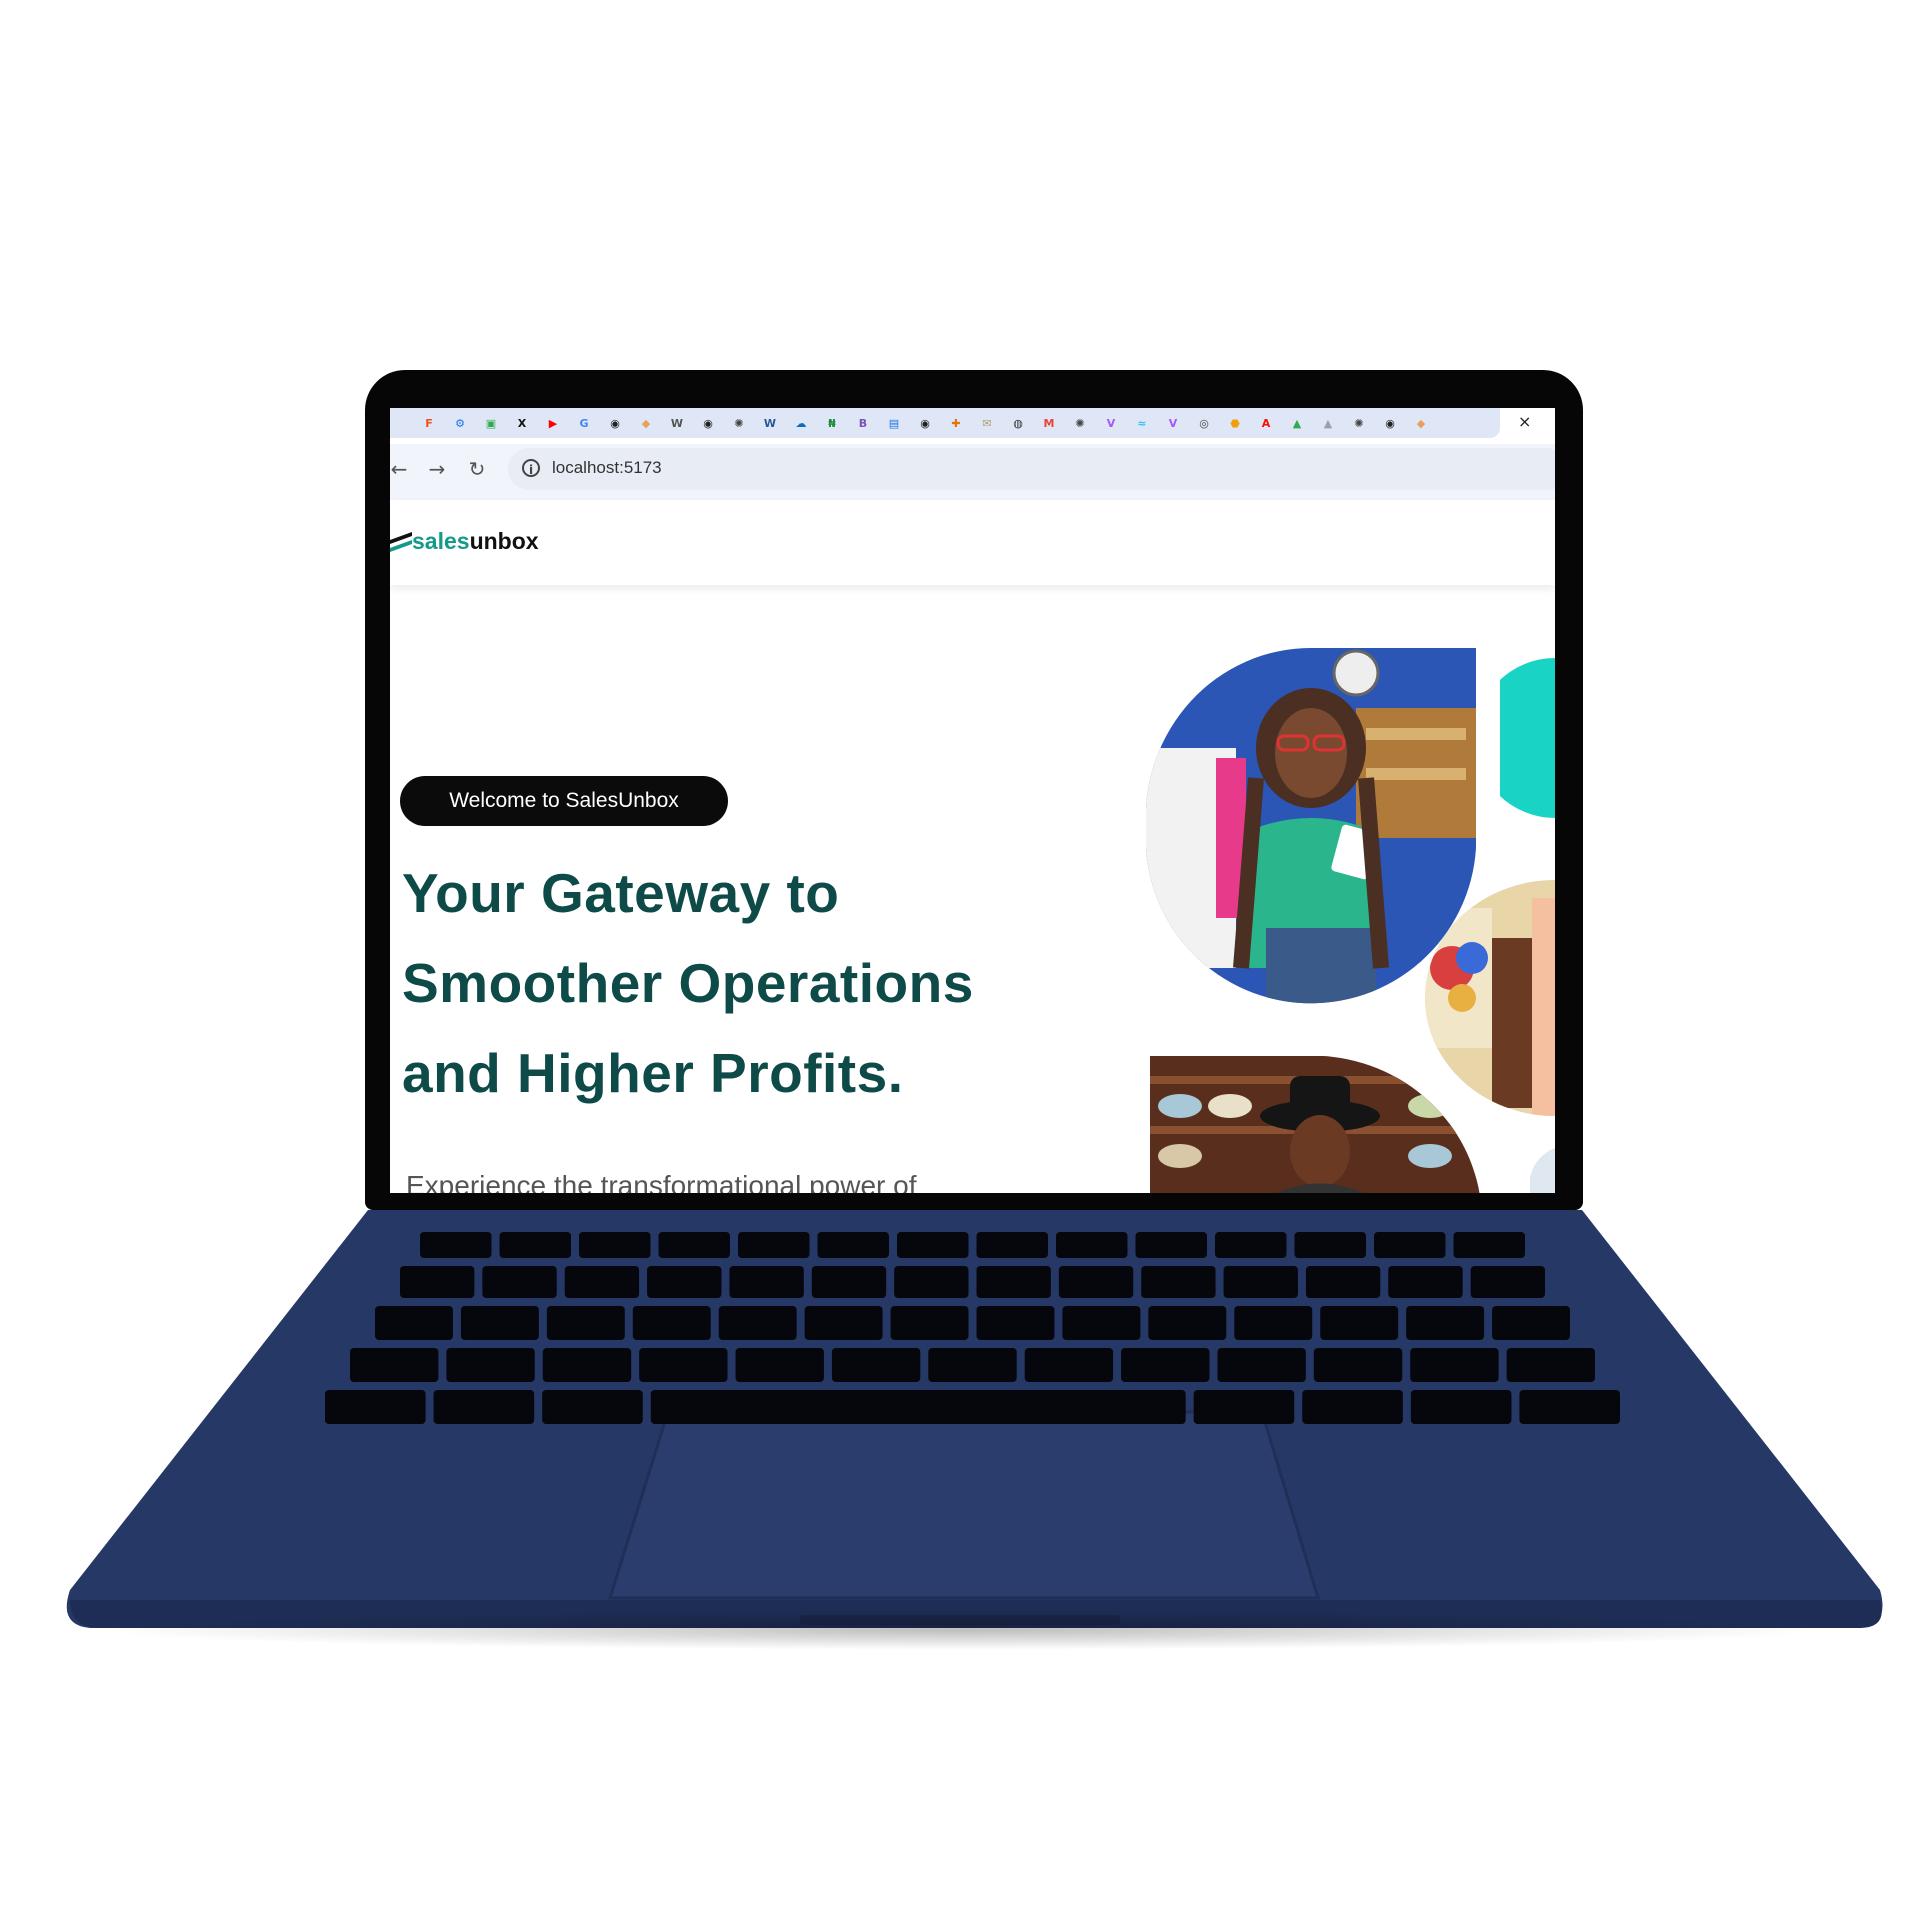  What do you see at coordinates (1315, 1124) in the screenshot?
I see `hero-image-hat-shop` at bounding box center [1315, 1124].